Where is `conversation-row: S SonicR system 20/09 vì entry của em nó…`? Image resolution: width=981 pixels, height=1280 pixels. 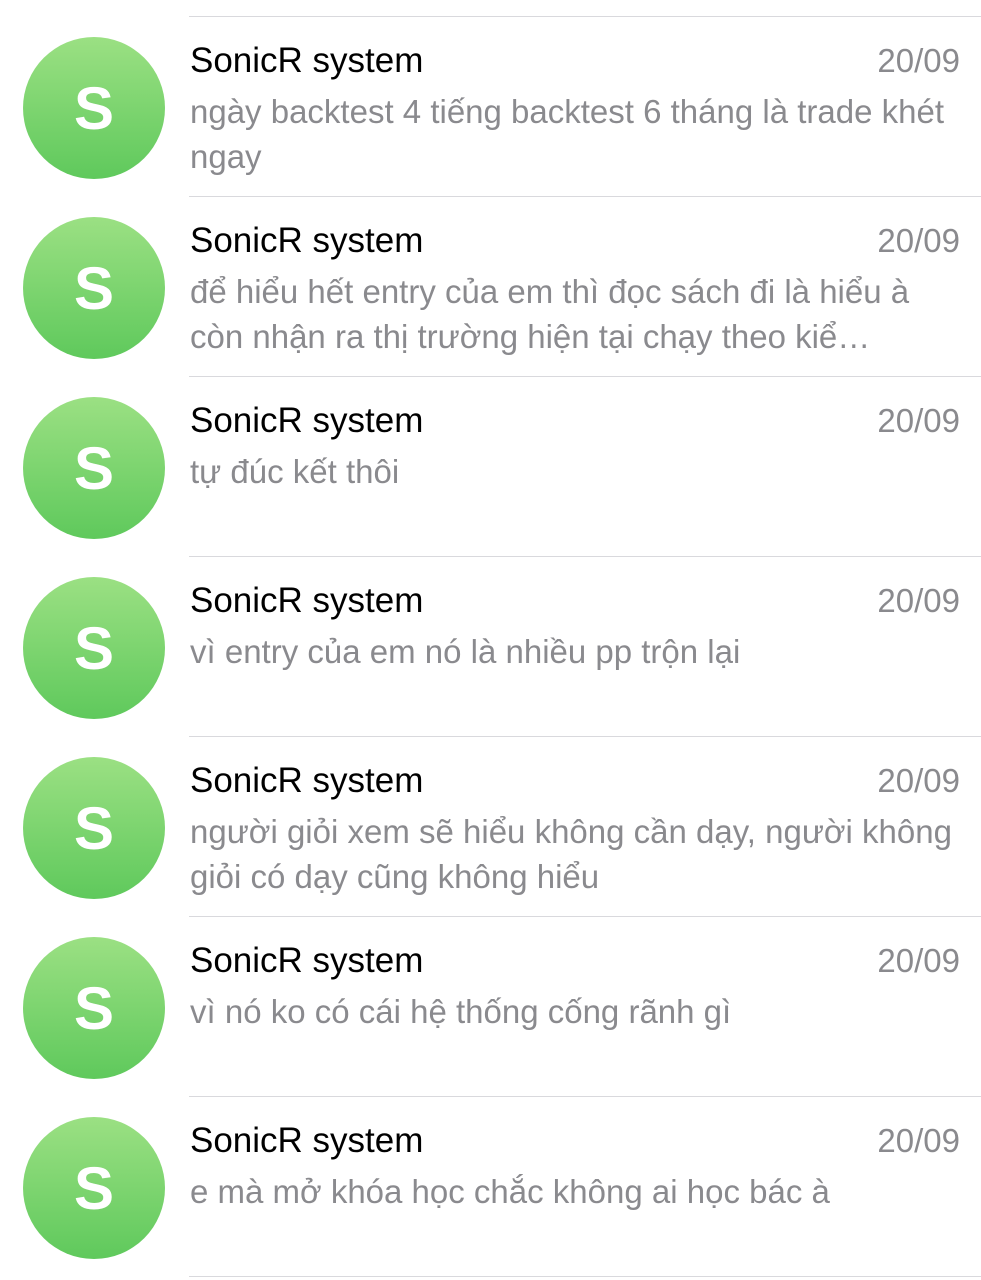 conversation-row: S SonicR system 20/09 vì entry của em nó… is located at coordinates (490, 647).